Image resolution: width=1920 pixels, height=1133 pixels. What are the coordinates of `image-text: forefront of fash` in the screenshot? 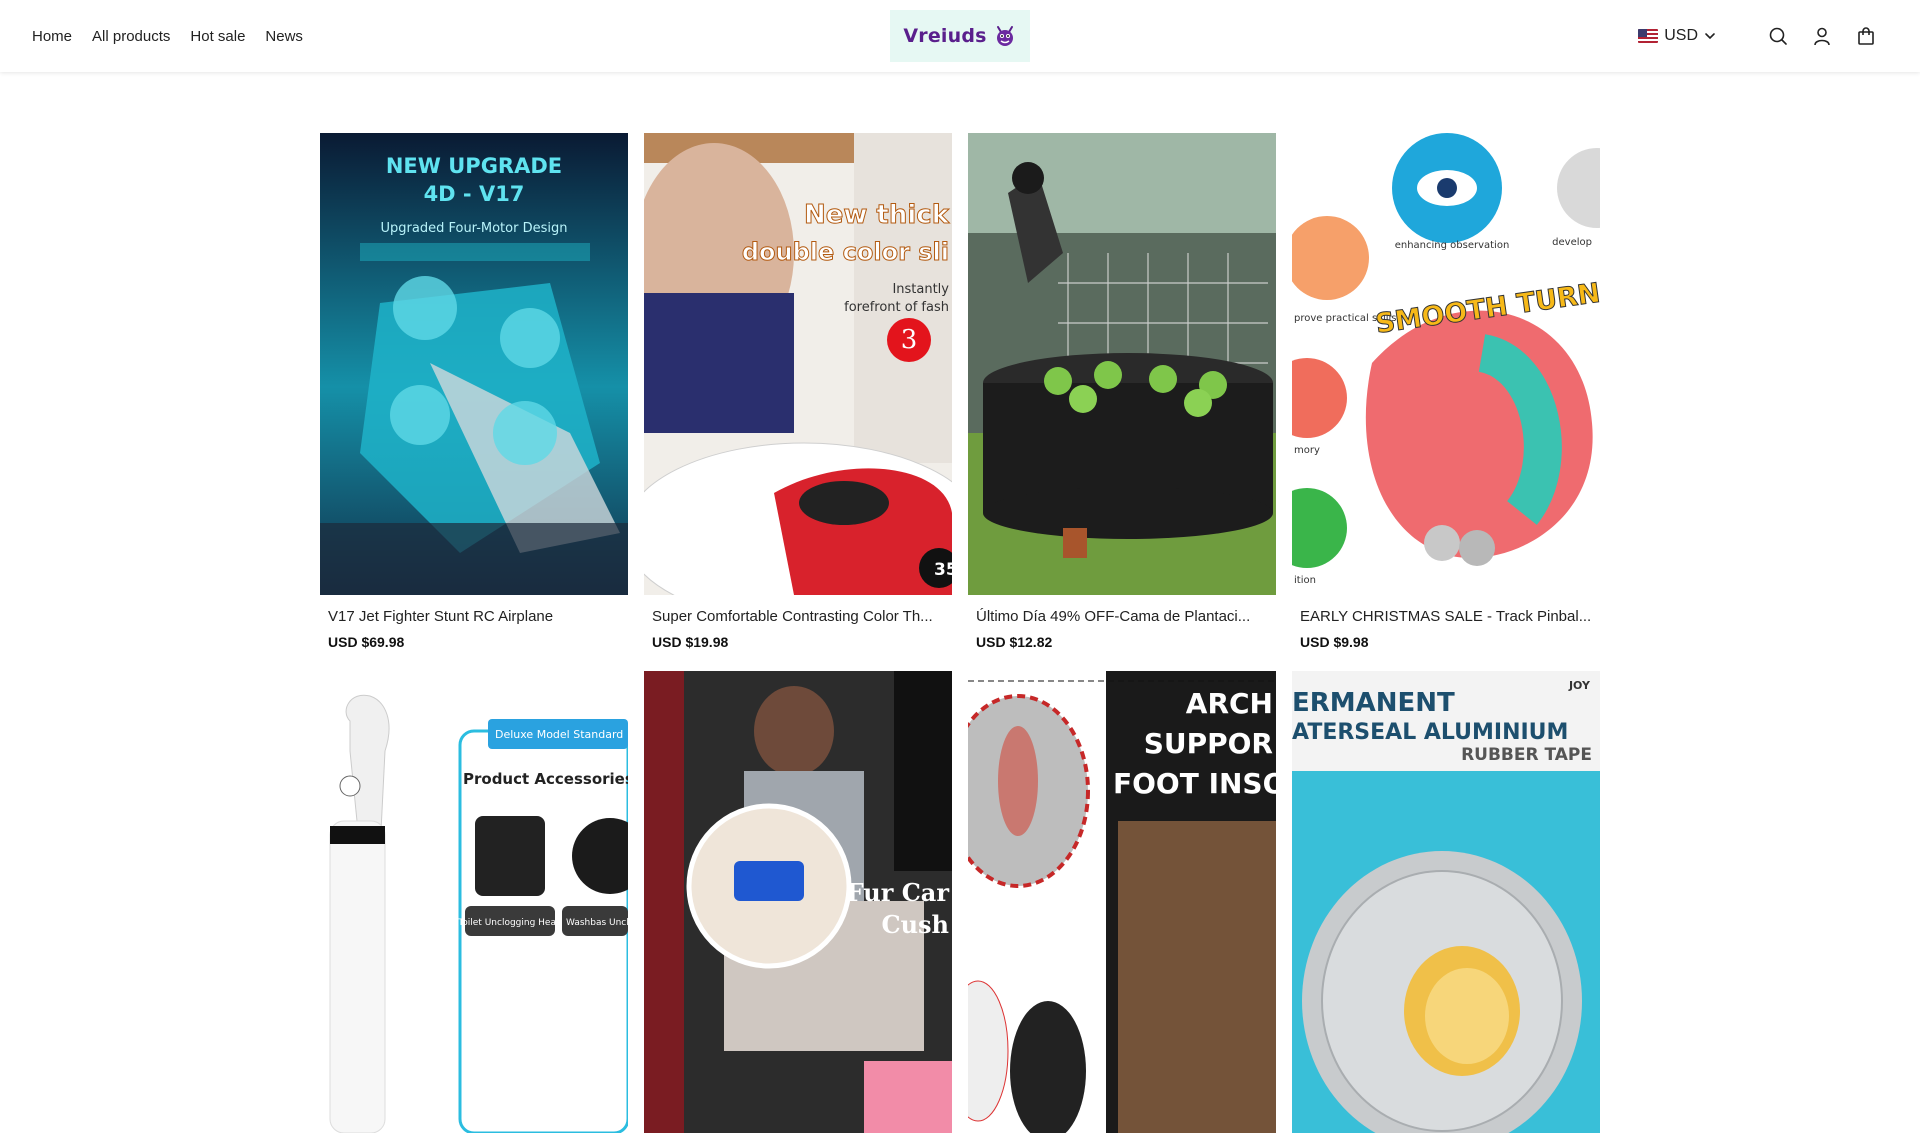 It's located at (896, 307).